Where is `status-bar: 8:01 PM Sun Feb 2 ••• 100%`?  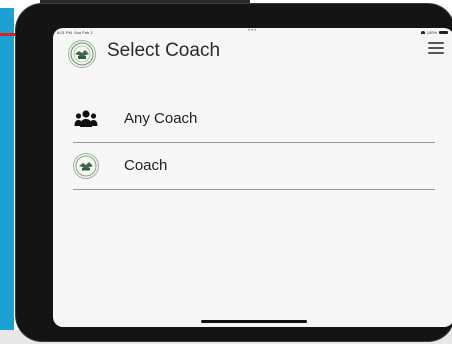
status-bar: 8:01 PM Sun Feb 2 ••• 100% is located at coordinates (252, 33).